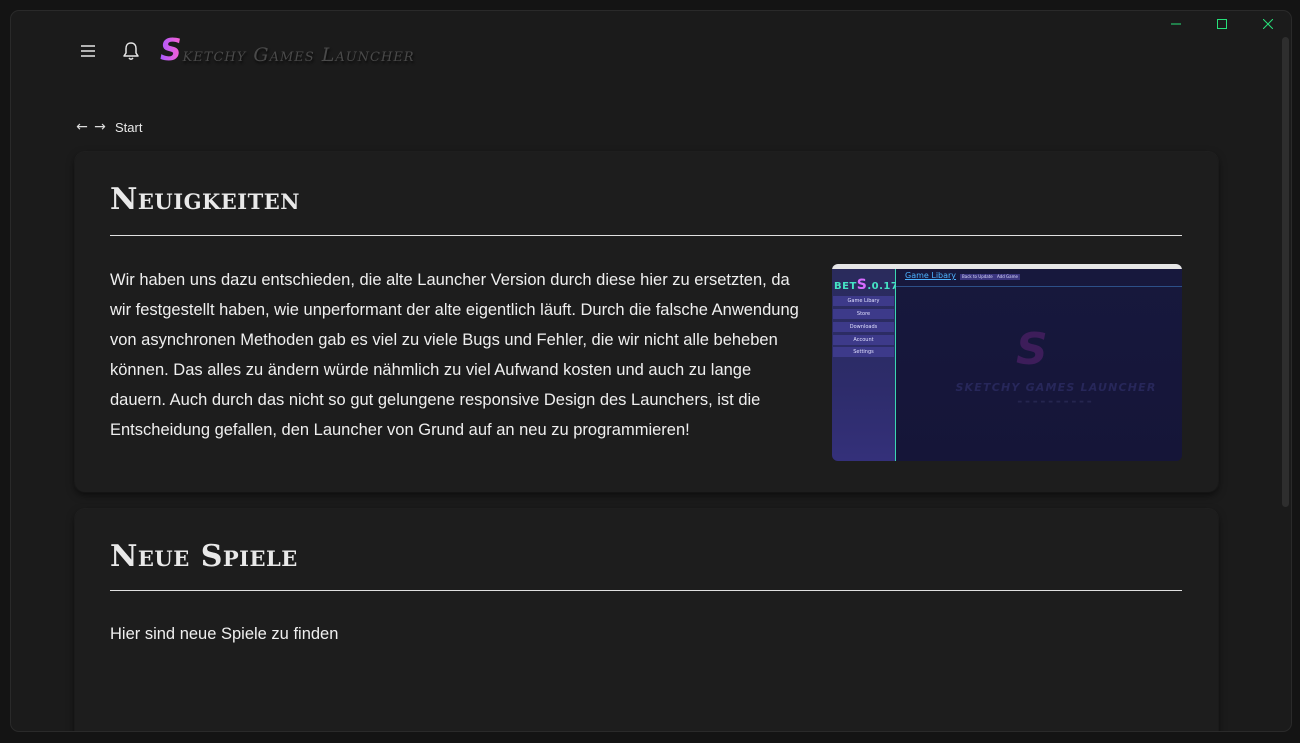 The height and width of the screenshot is (743, 1300). Describe the element at coordinates (977, 277) in the screenshot. I see `preview-button: Back to Update` at that location.